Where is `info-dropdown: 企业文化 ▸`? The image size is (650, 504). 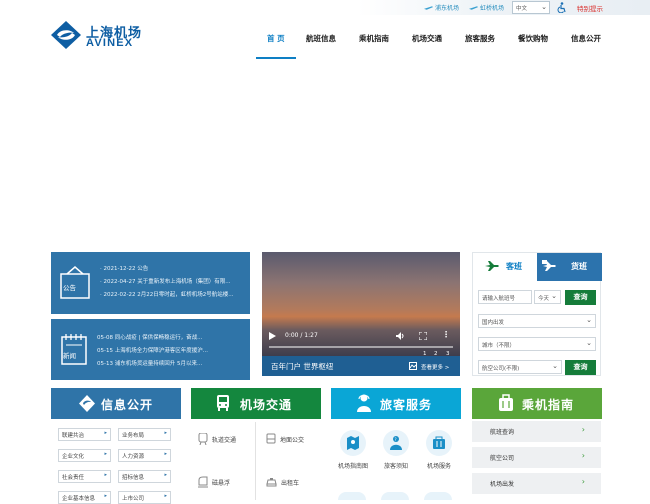 info-dropdown: 企业文化 ▸ is located at coordinates (84, 455).